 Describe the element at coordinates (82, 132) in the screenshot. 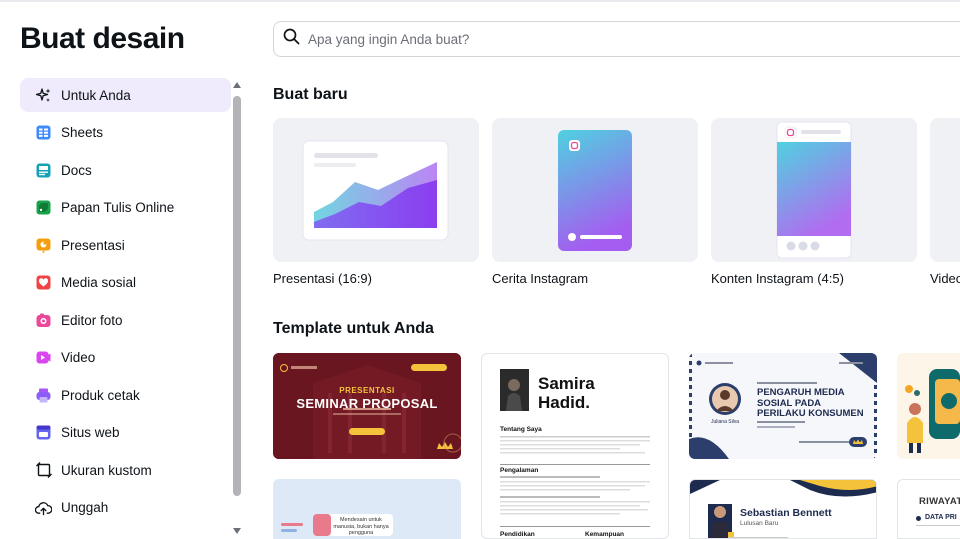

I see `sidebar-item-label: Sheets` at that location.